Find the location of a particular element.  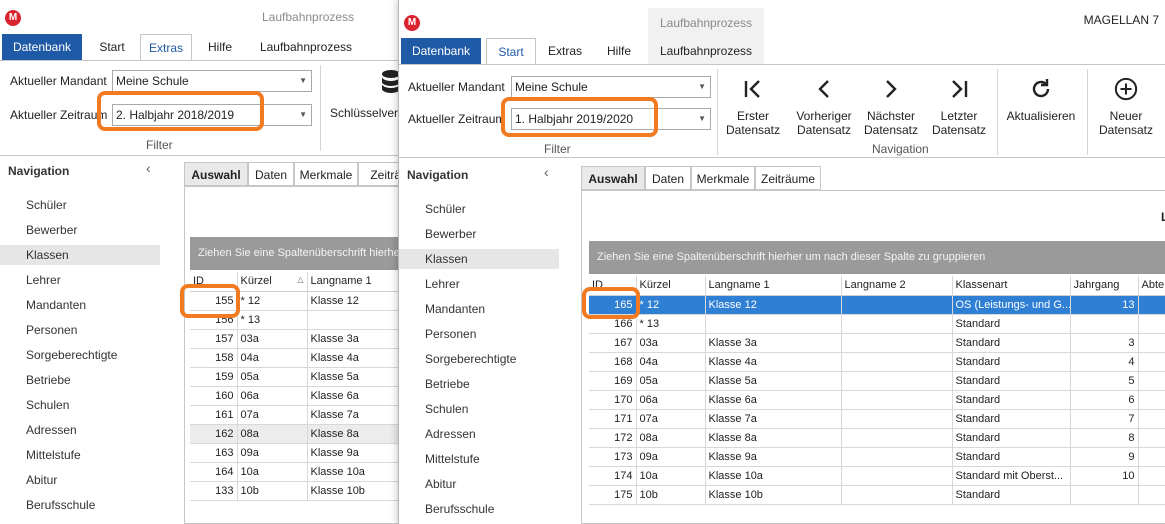

refresh-button: Aktualisieren is located at coordinates (1041, 100).